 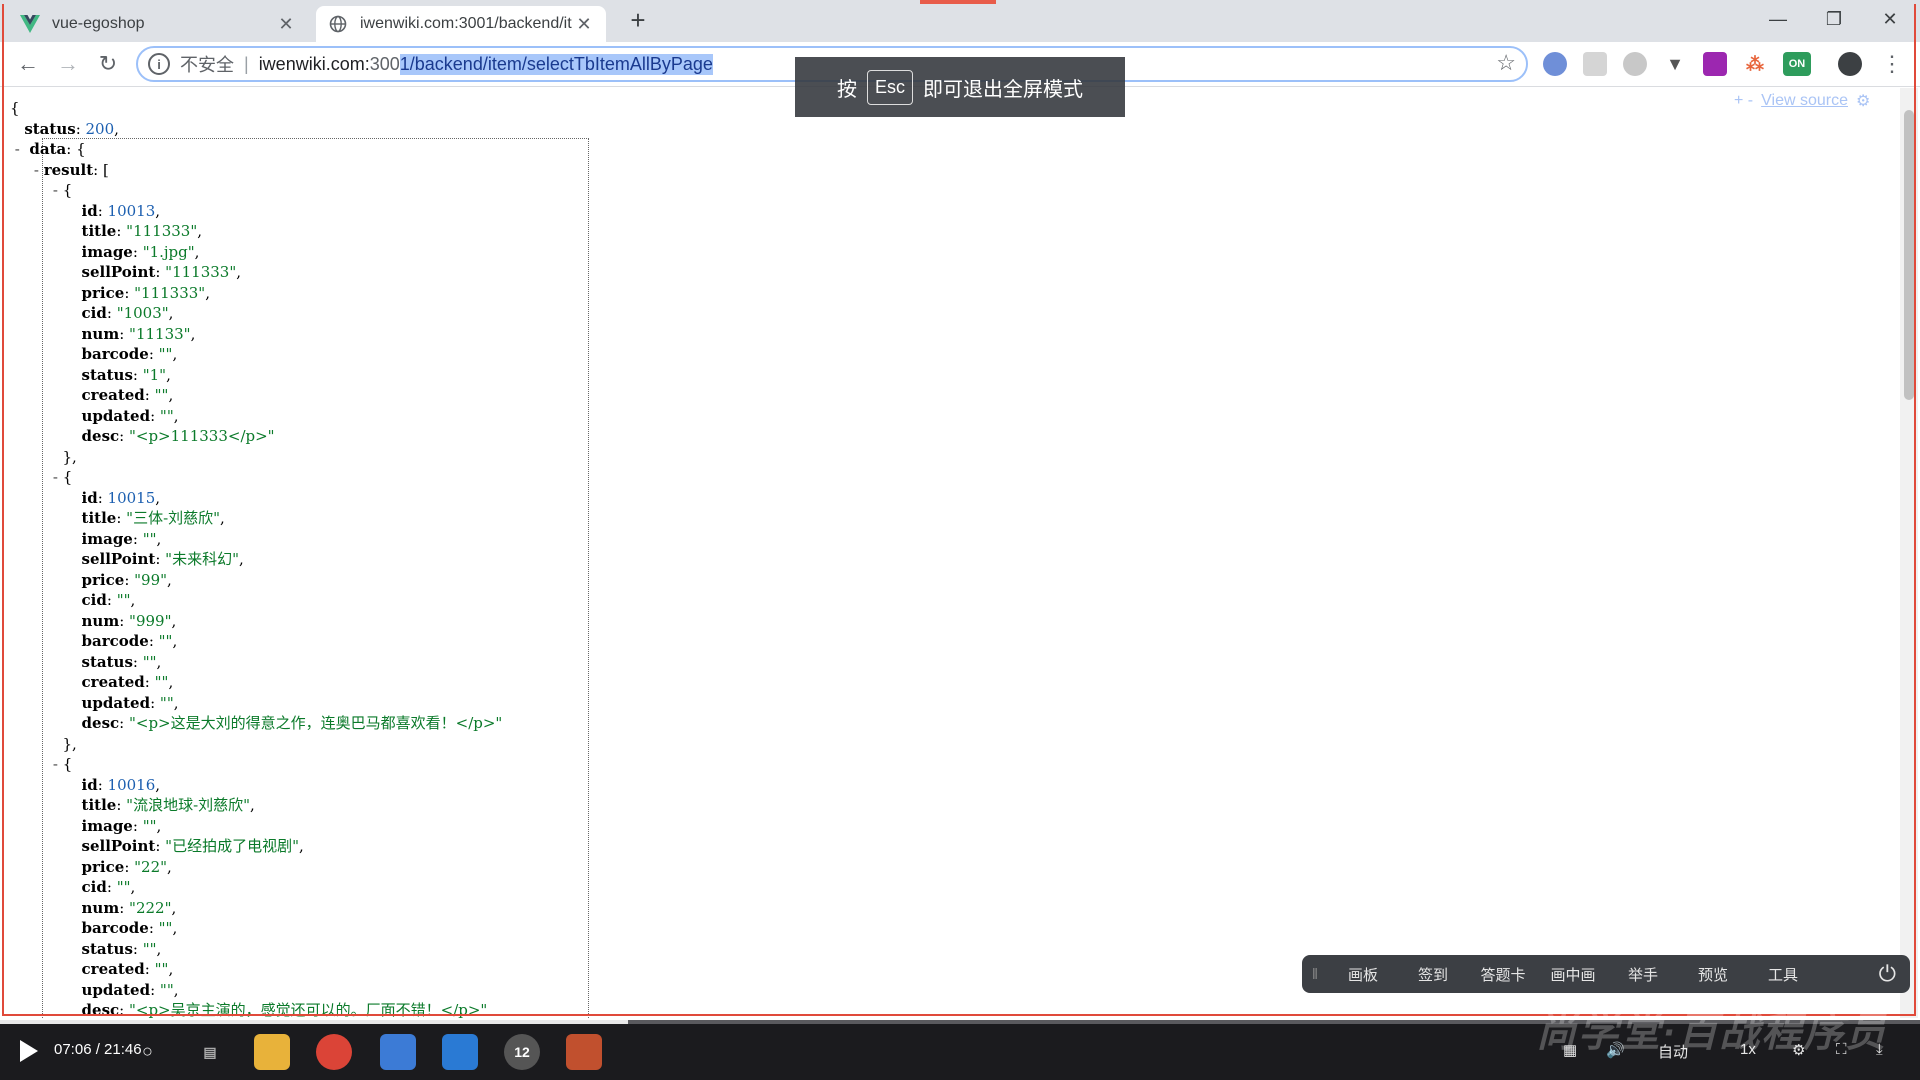 What do you see at coordinates (142, 231) in the screenshot?
I see `json-field-title: title: "111333",` at bounding box center [142, 231].